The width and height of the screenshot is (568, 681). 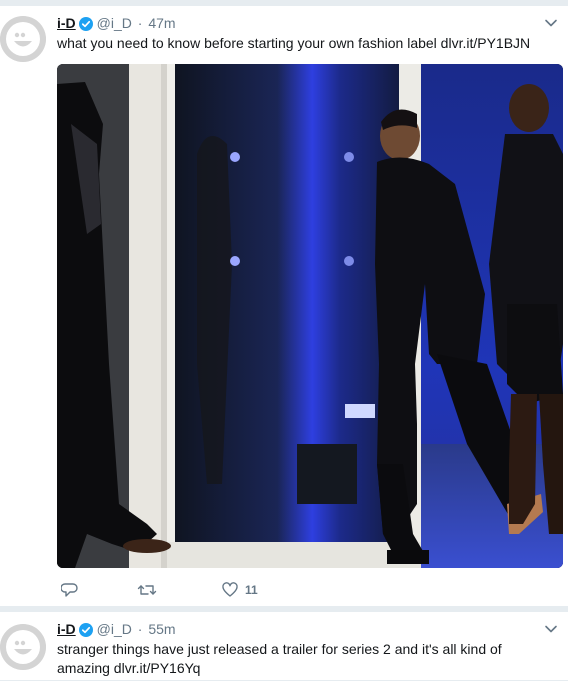 I want to click on timestamp: 55m, so click(x=161, y=629).